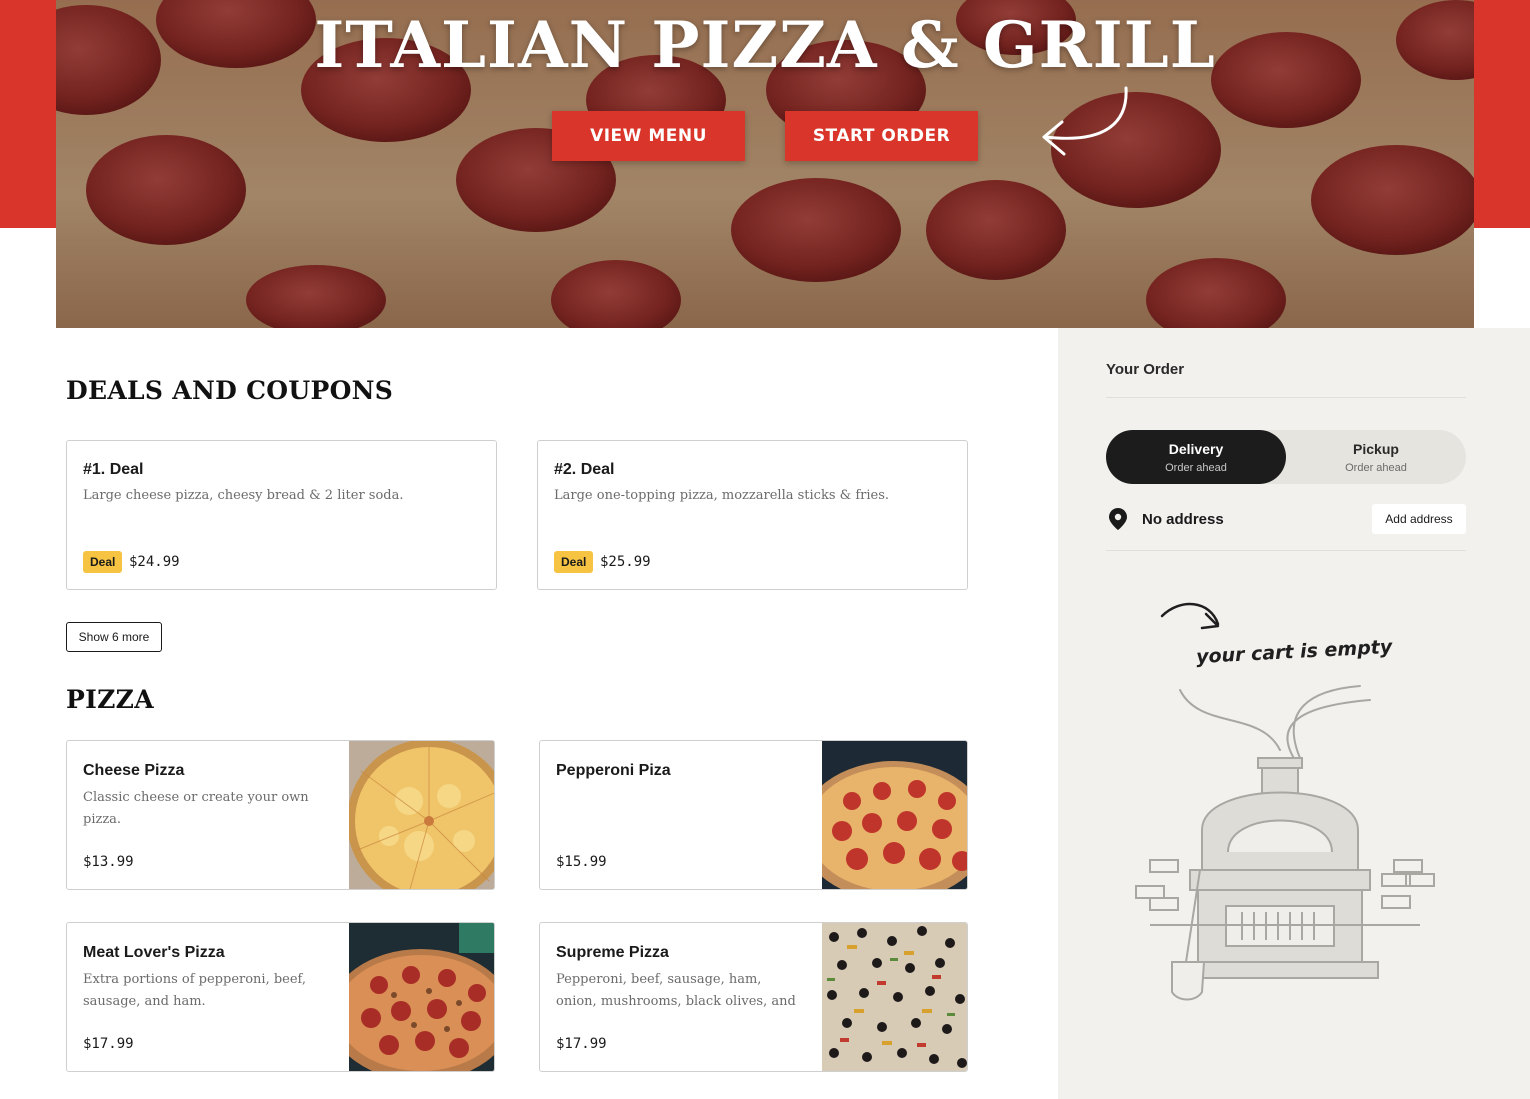 This screenshot has height=1099, width=1530. What do you see at coordinates (1145, 369) in the screenshot?
I see `order-title: Your Order` at bounding box center [1145, 369].